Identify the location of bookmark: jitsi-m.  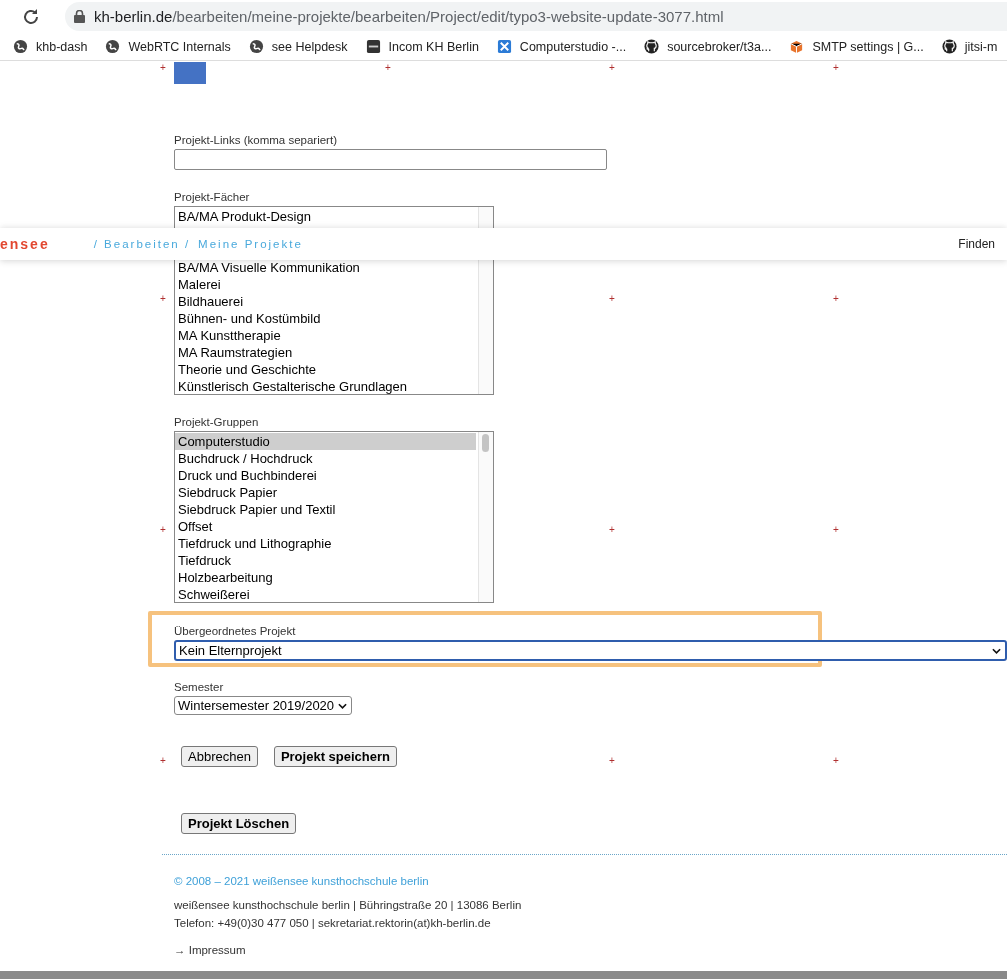
(969, 46).